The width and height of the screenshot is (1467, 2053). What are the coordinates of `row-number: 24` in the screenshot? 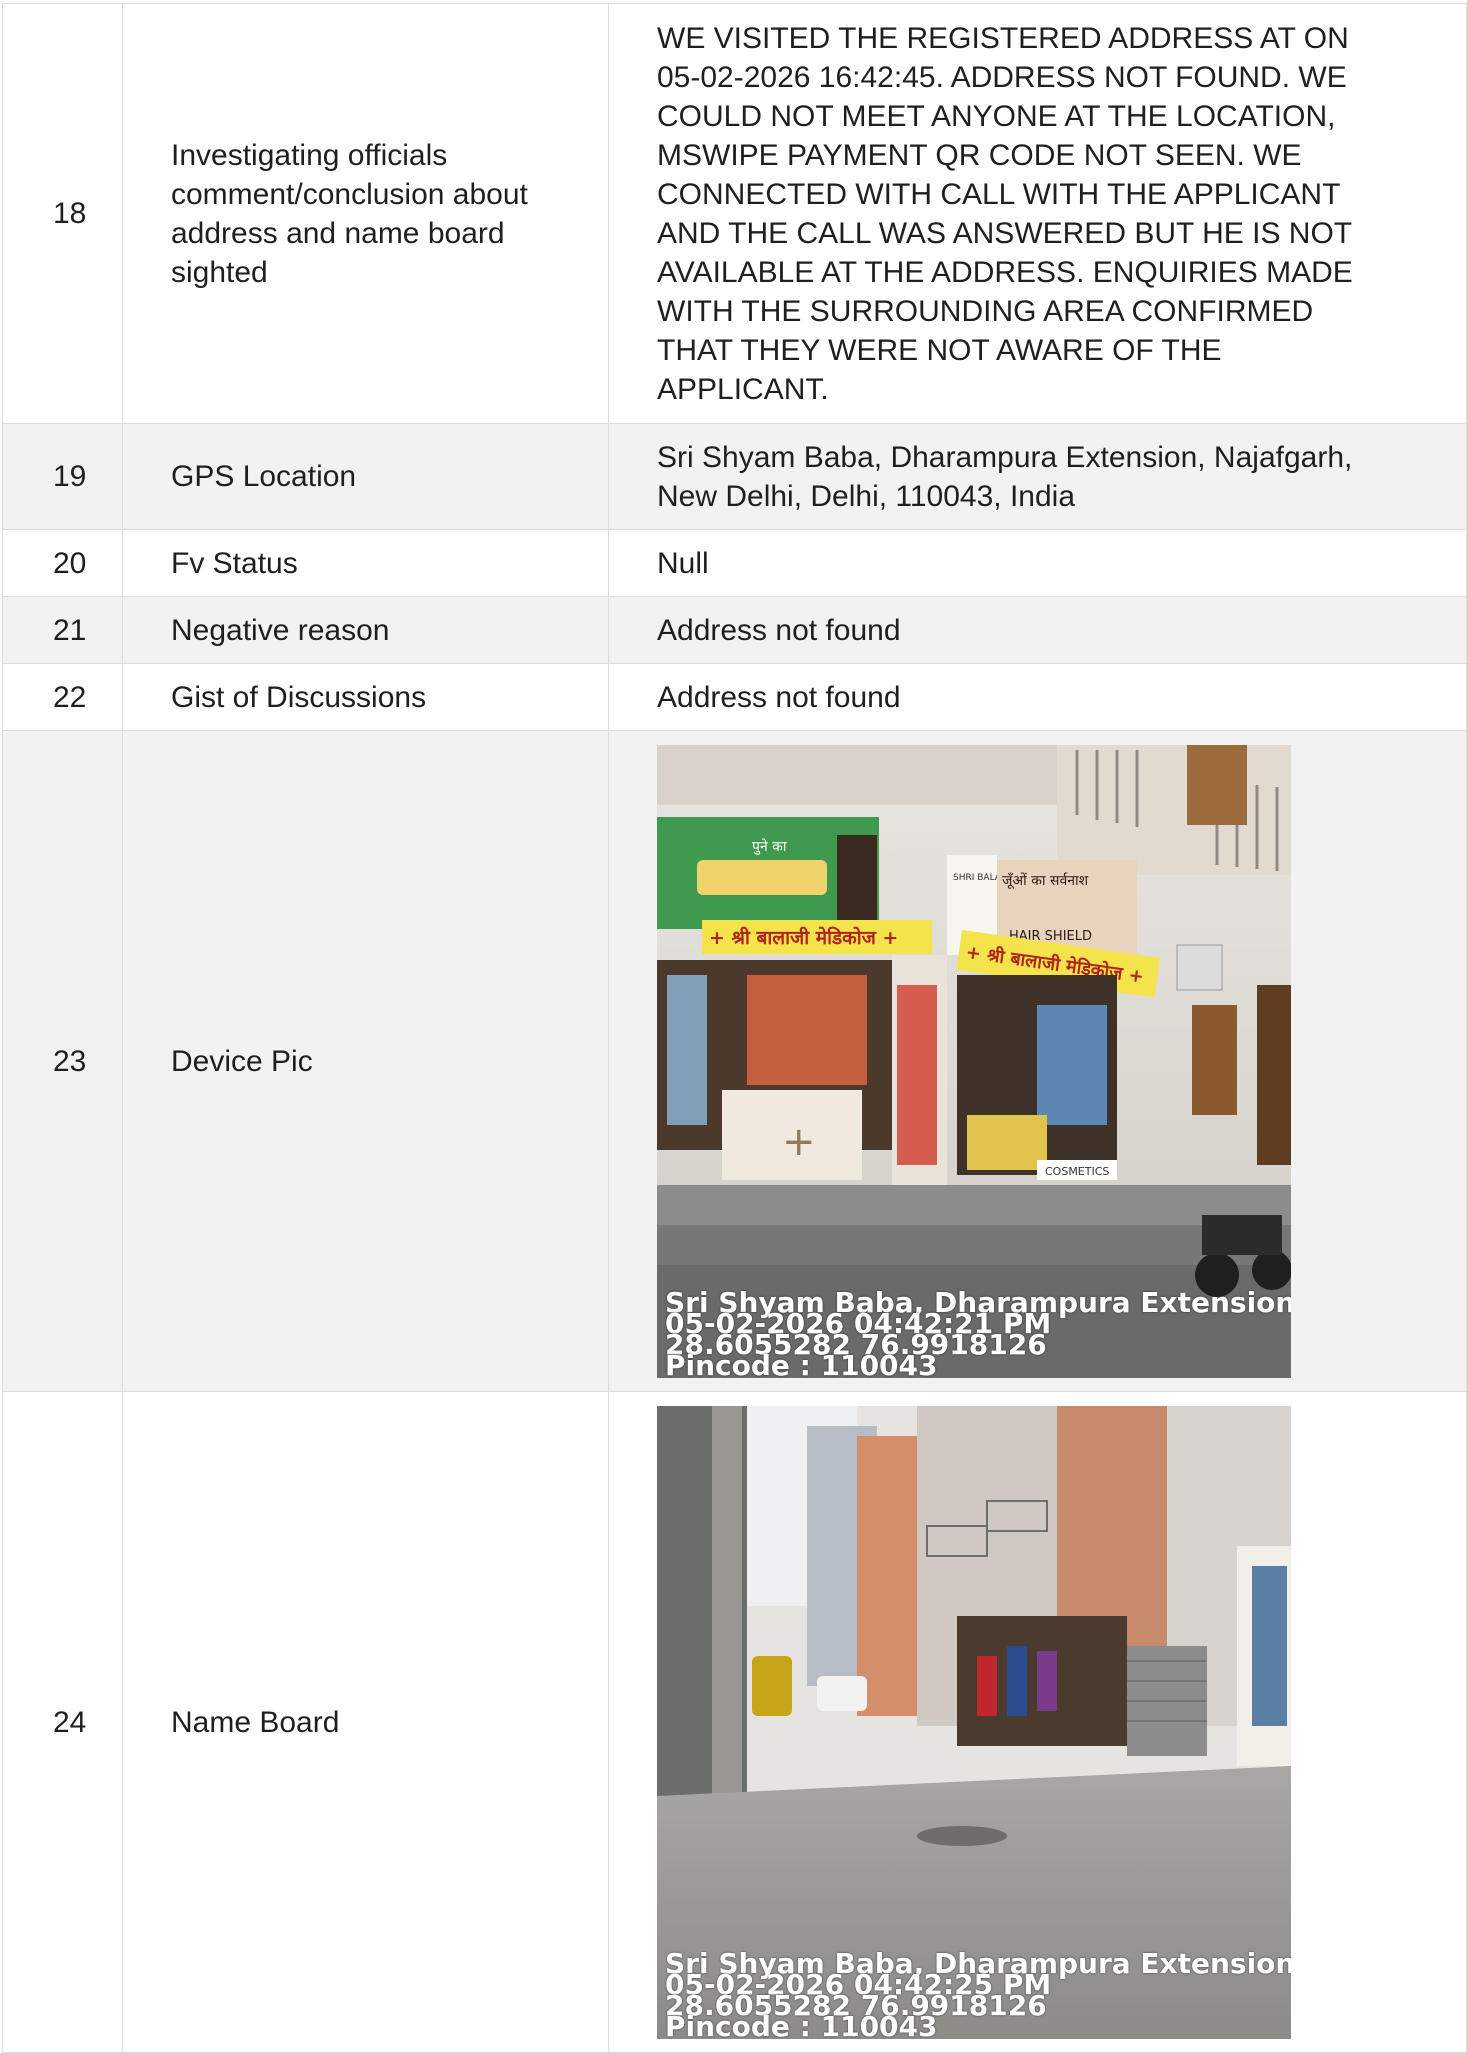 It's located at (62, 1722).